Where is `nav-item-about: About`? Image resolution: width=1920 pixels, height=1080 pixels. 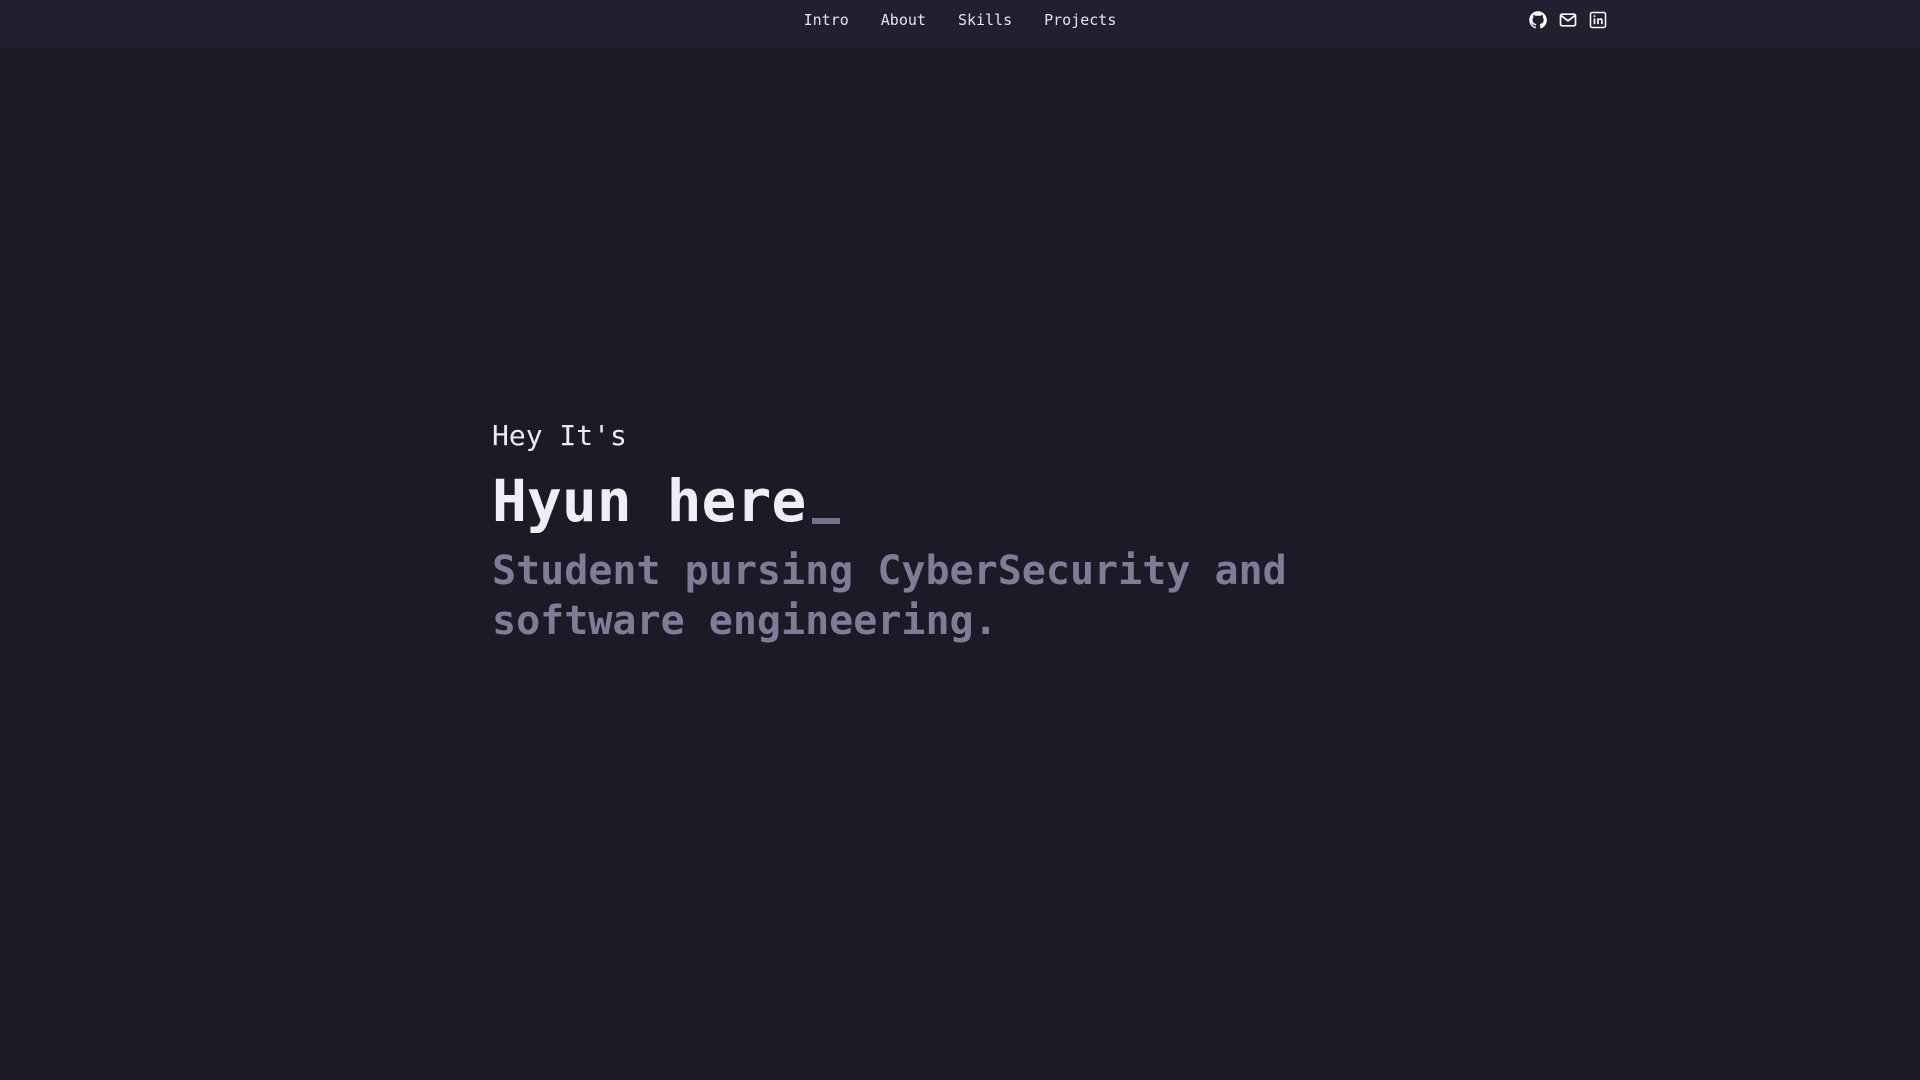
nav-item-about: About is located at coordinates (903, 20).